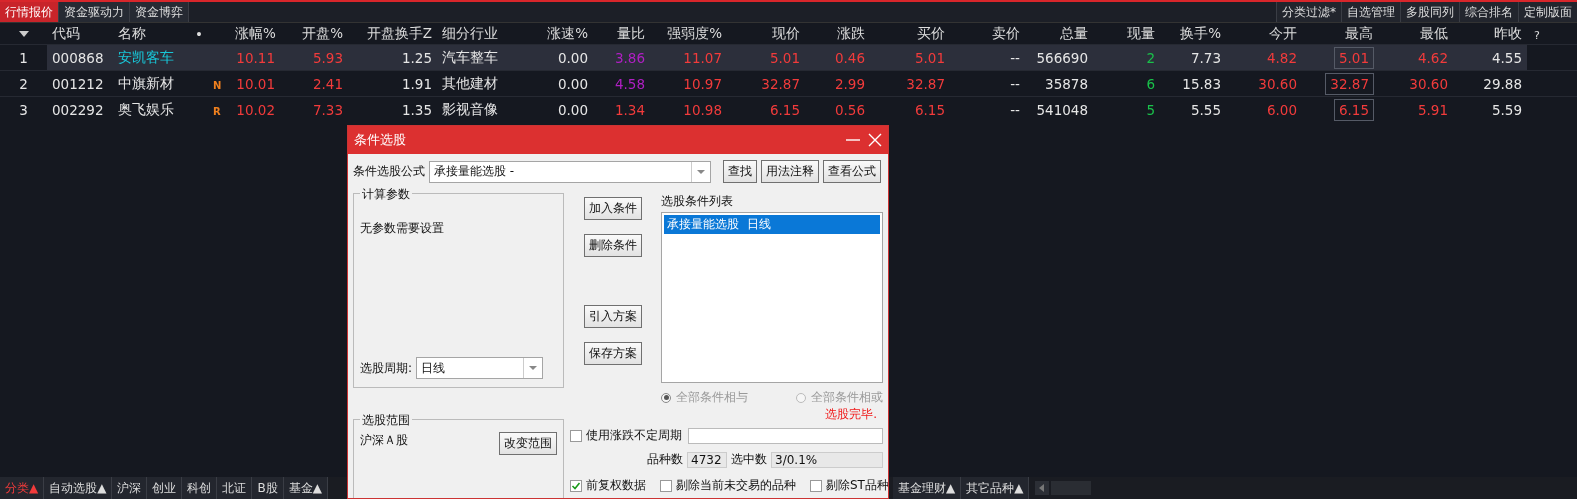  Describe the element at coordinates (1547, 12) in the screenshot. I see `toolbar-button: 定制版面` at that location.